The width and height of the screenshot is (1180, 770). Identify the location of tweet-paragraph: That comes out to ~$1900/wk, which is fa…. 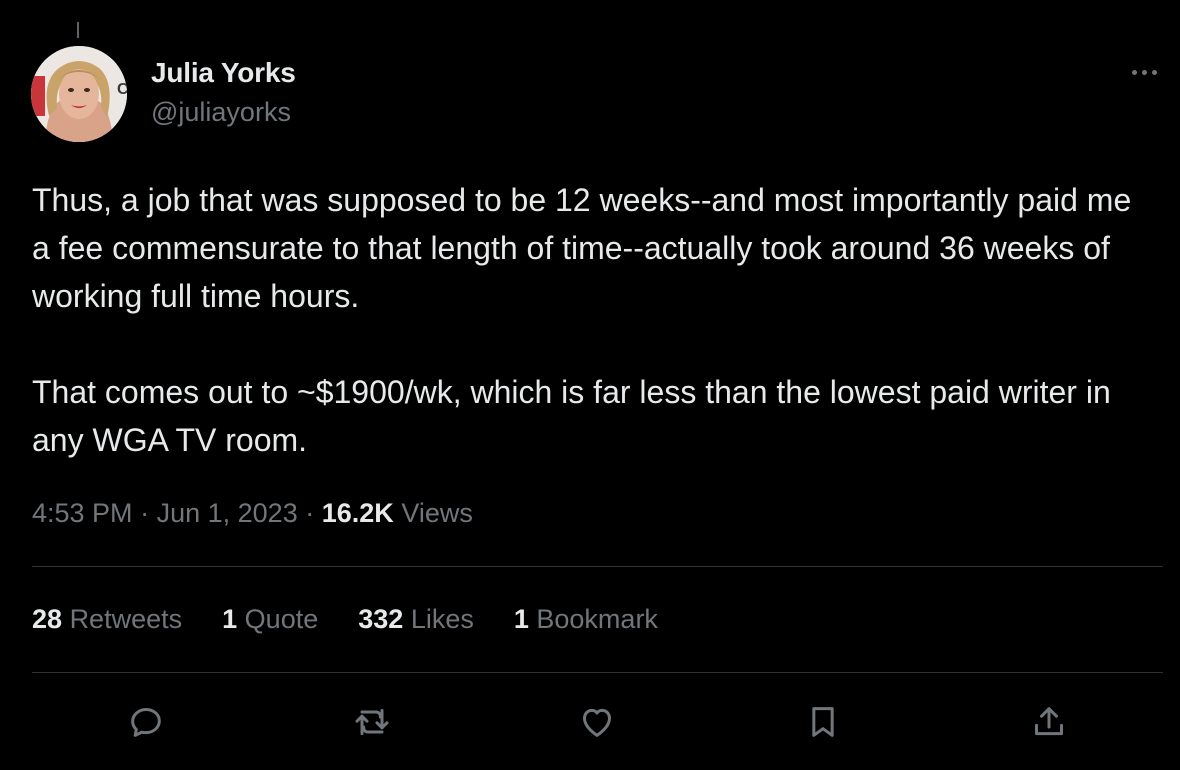
(571, 416).